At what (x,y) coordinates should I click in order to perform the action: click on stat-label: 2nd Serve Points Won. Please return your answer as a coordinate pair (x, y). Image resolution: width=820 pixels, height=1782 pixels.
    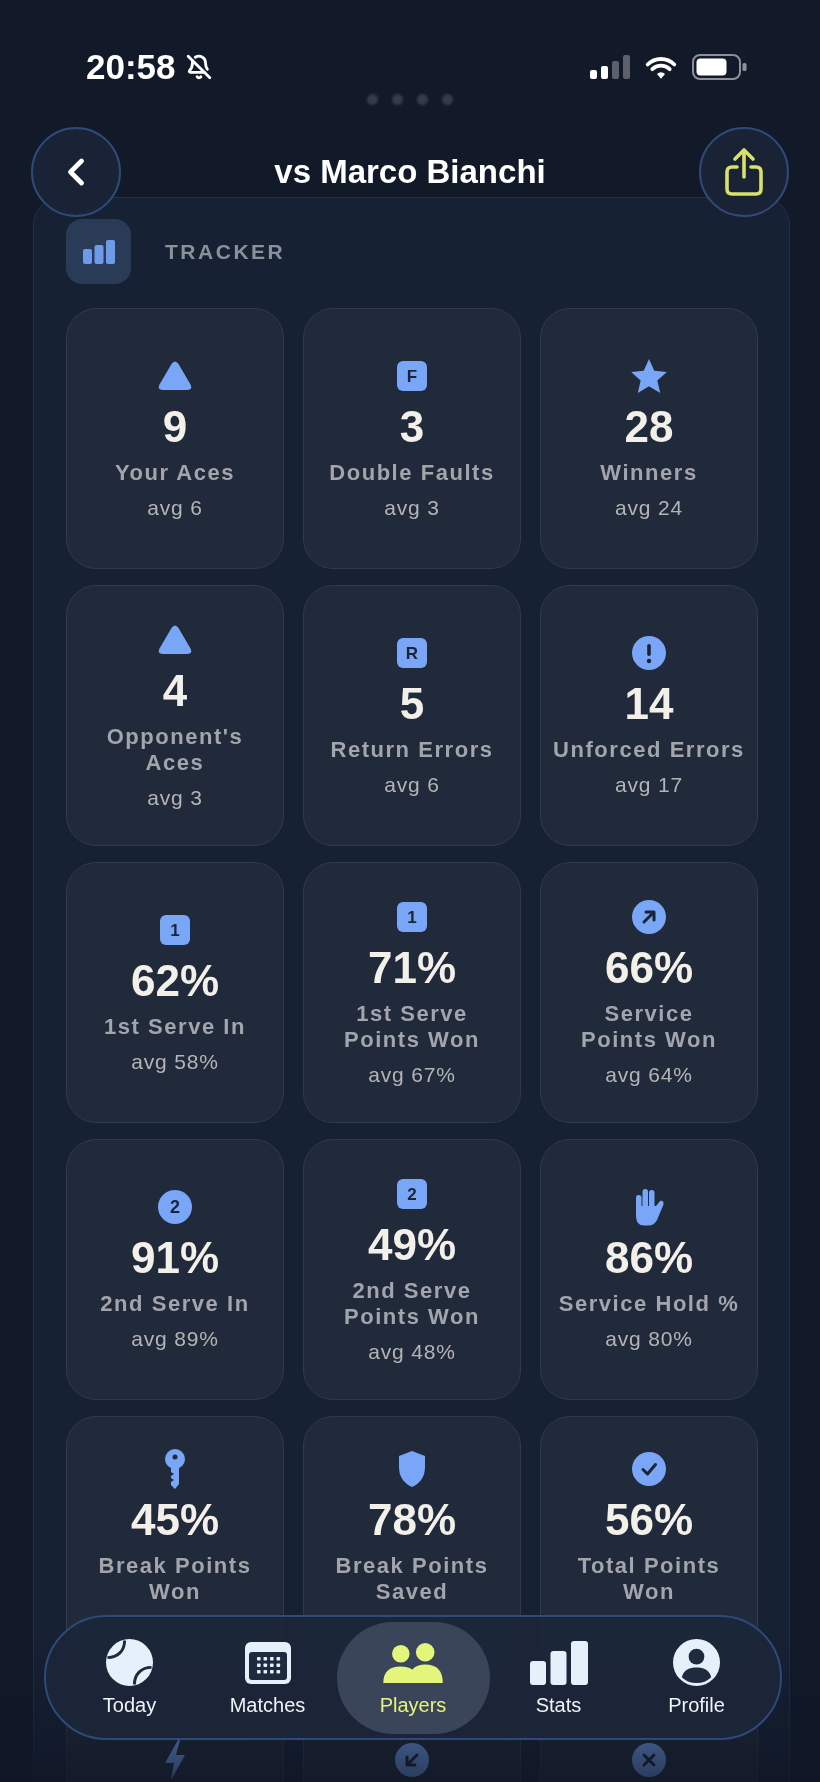
    Looking at the image, I should click on (412, 1304).